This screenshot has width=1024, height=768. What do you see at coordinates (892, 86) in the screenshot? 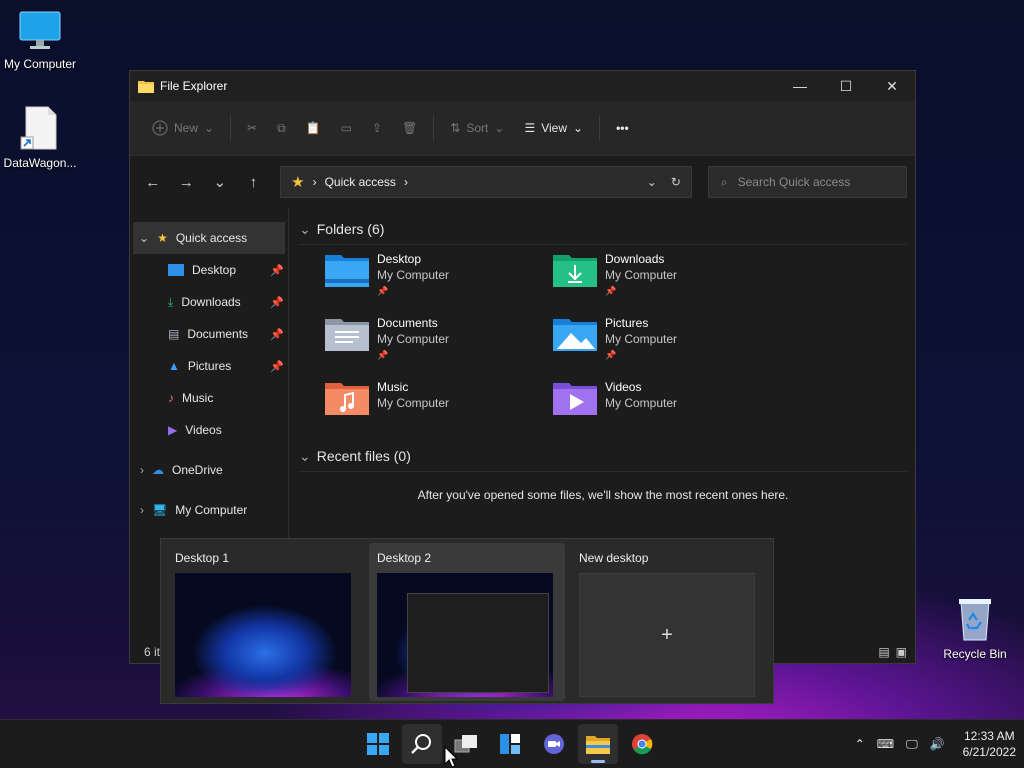
I see `close-button: ✕` at bounding box center [892, 86].